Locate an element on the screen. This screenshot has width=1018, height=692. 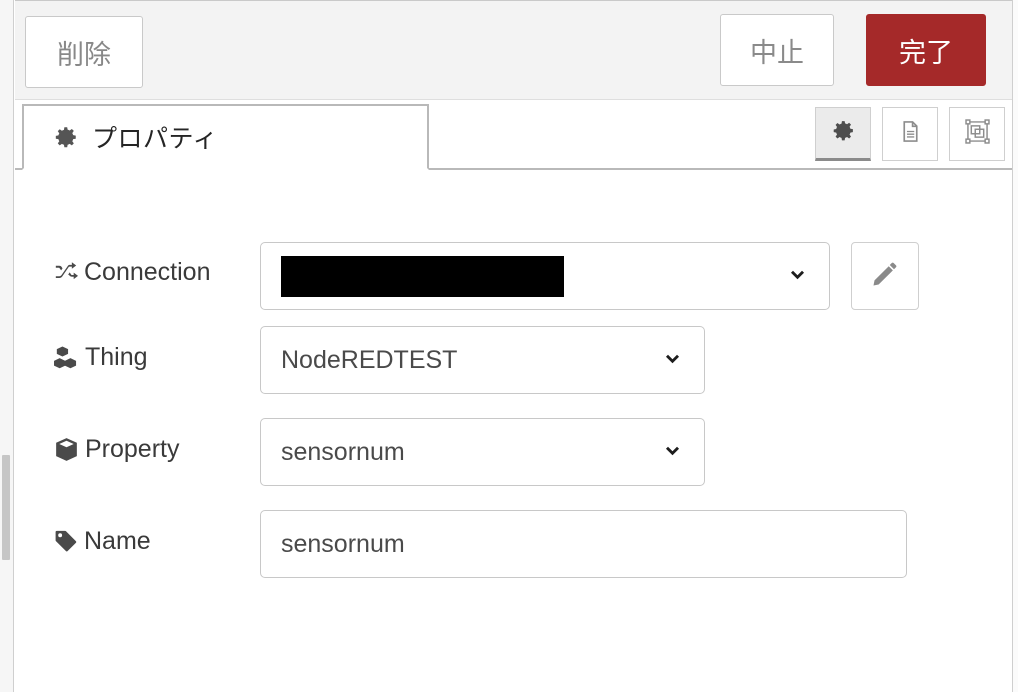
editor-left-rail is located at coordinates (7, 346).